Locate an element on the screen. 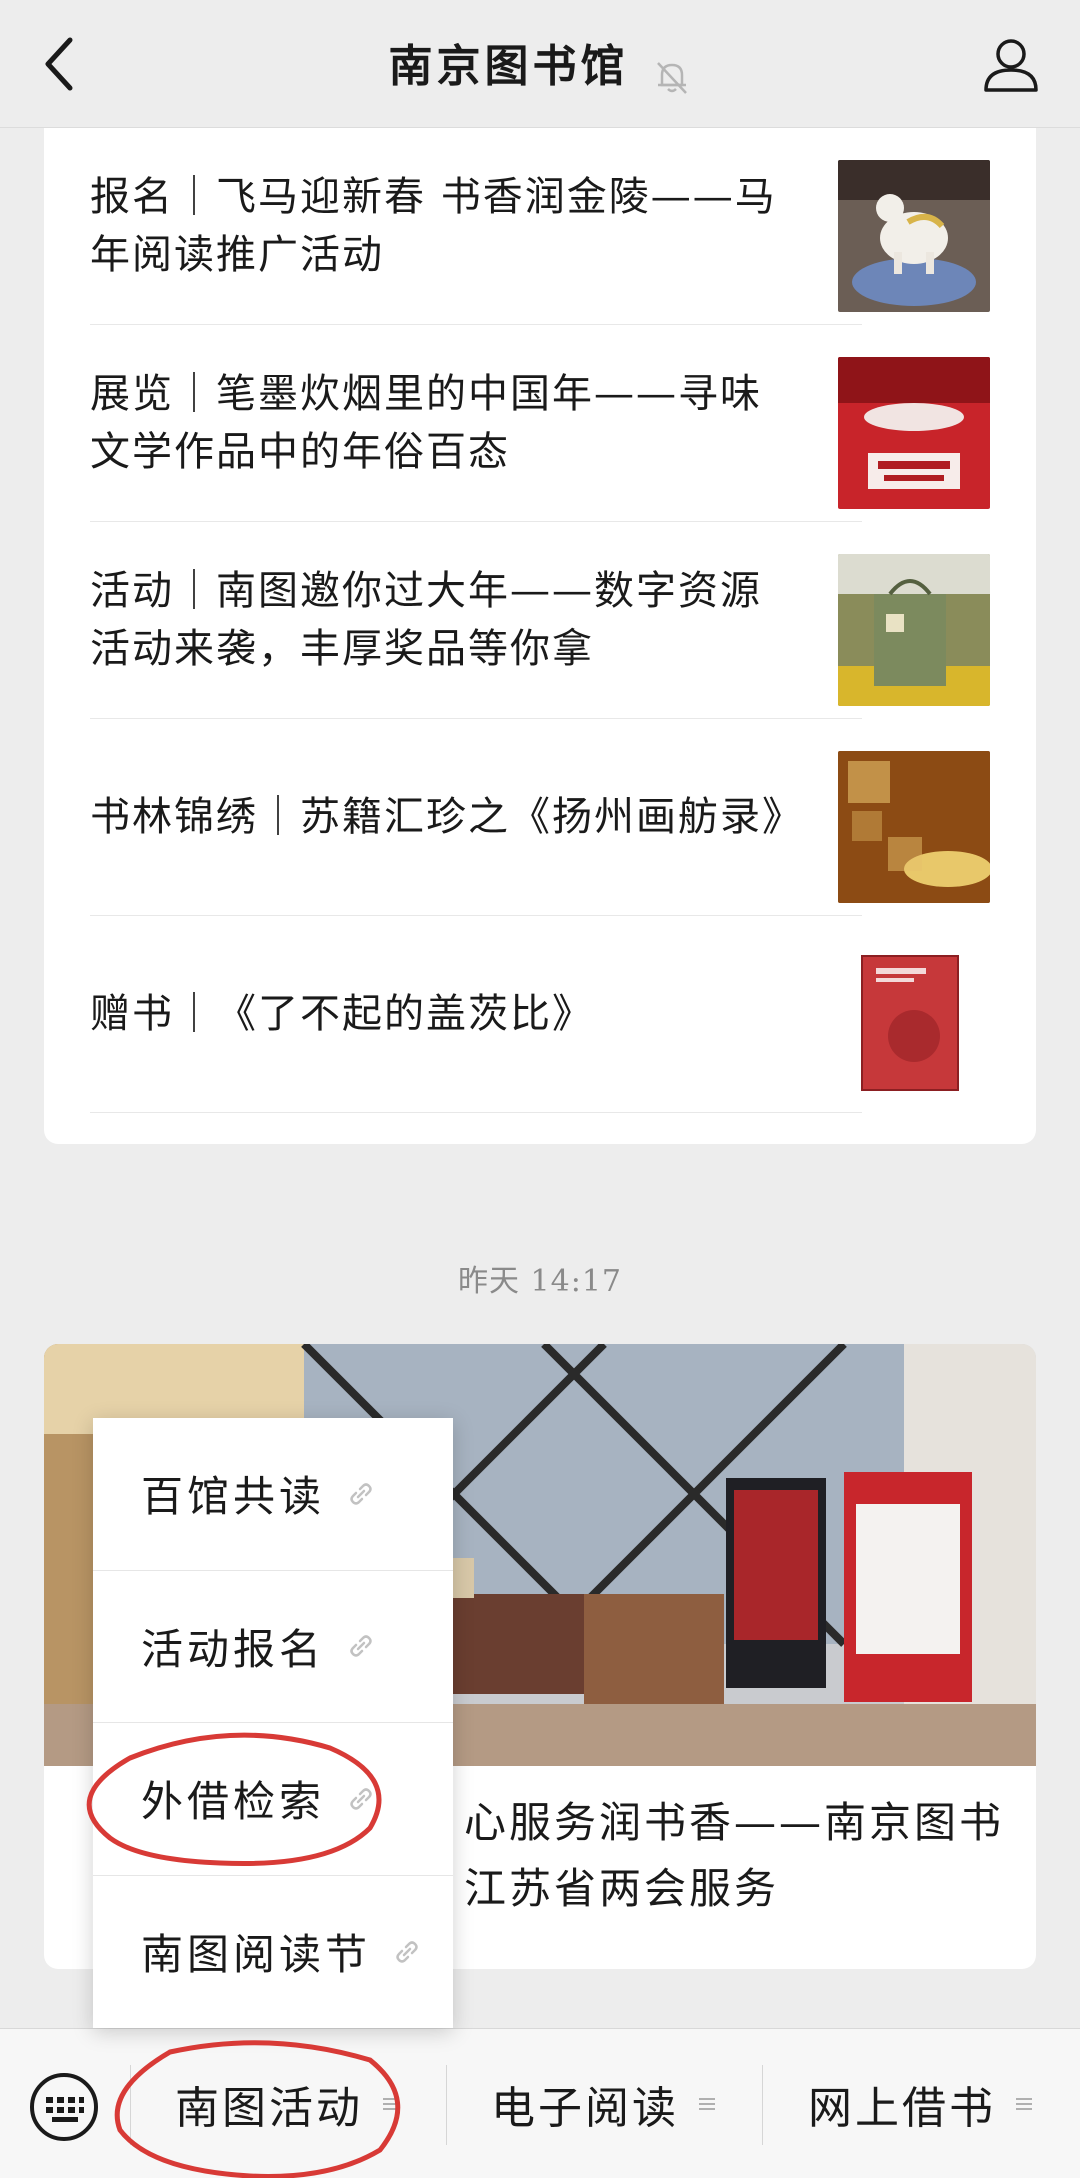  title-wrap: 南京图书馆 is located at coordinates (540, 63).